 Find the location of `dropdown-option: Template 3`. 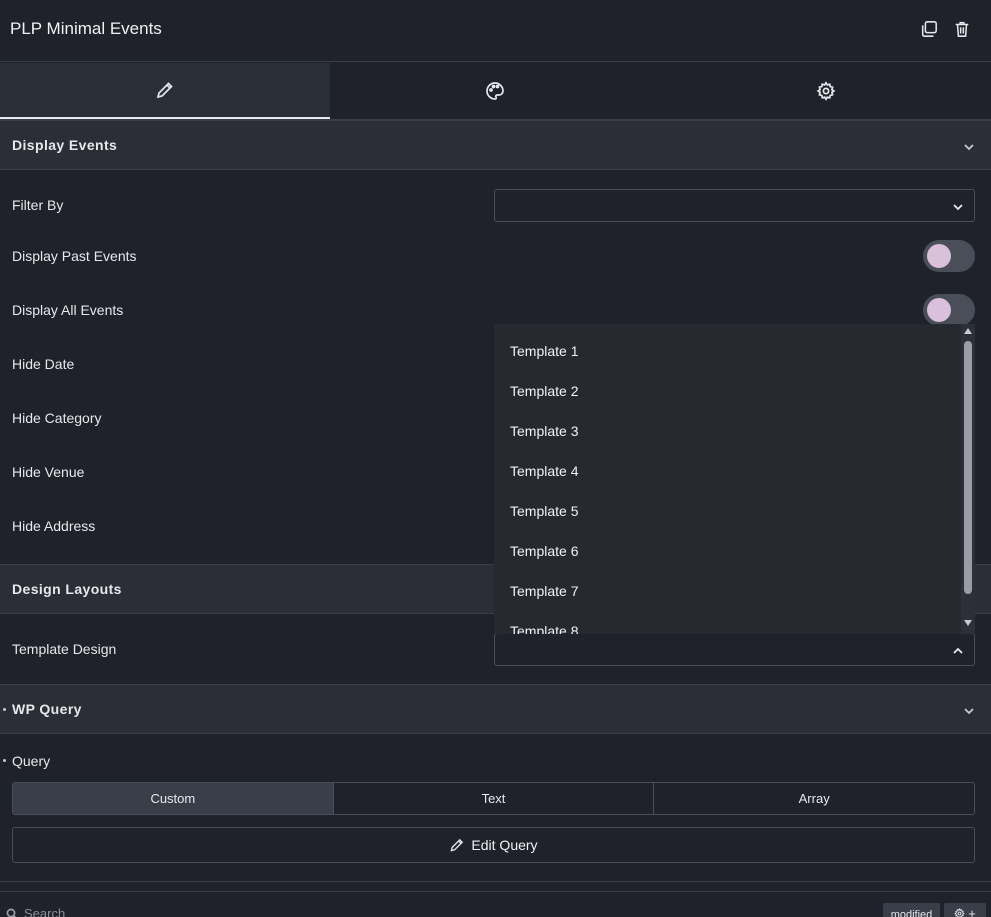

dropdown-option: Template 3 is located at coordinates (544, 431).